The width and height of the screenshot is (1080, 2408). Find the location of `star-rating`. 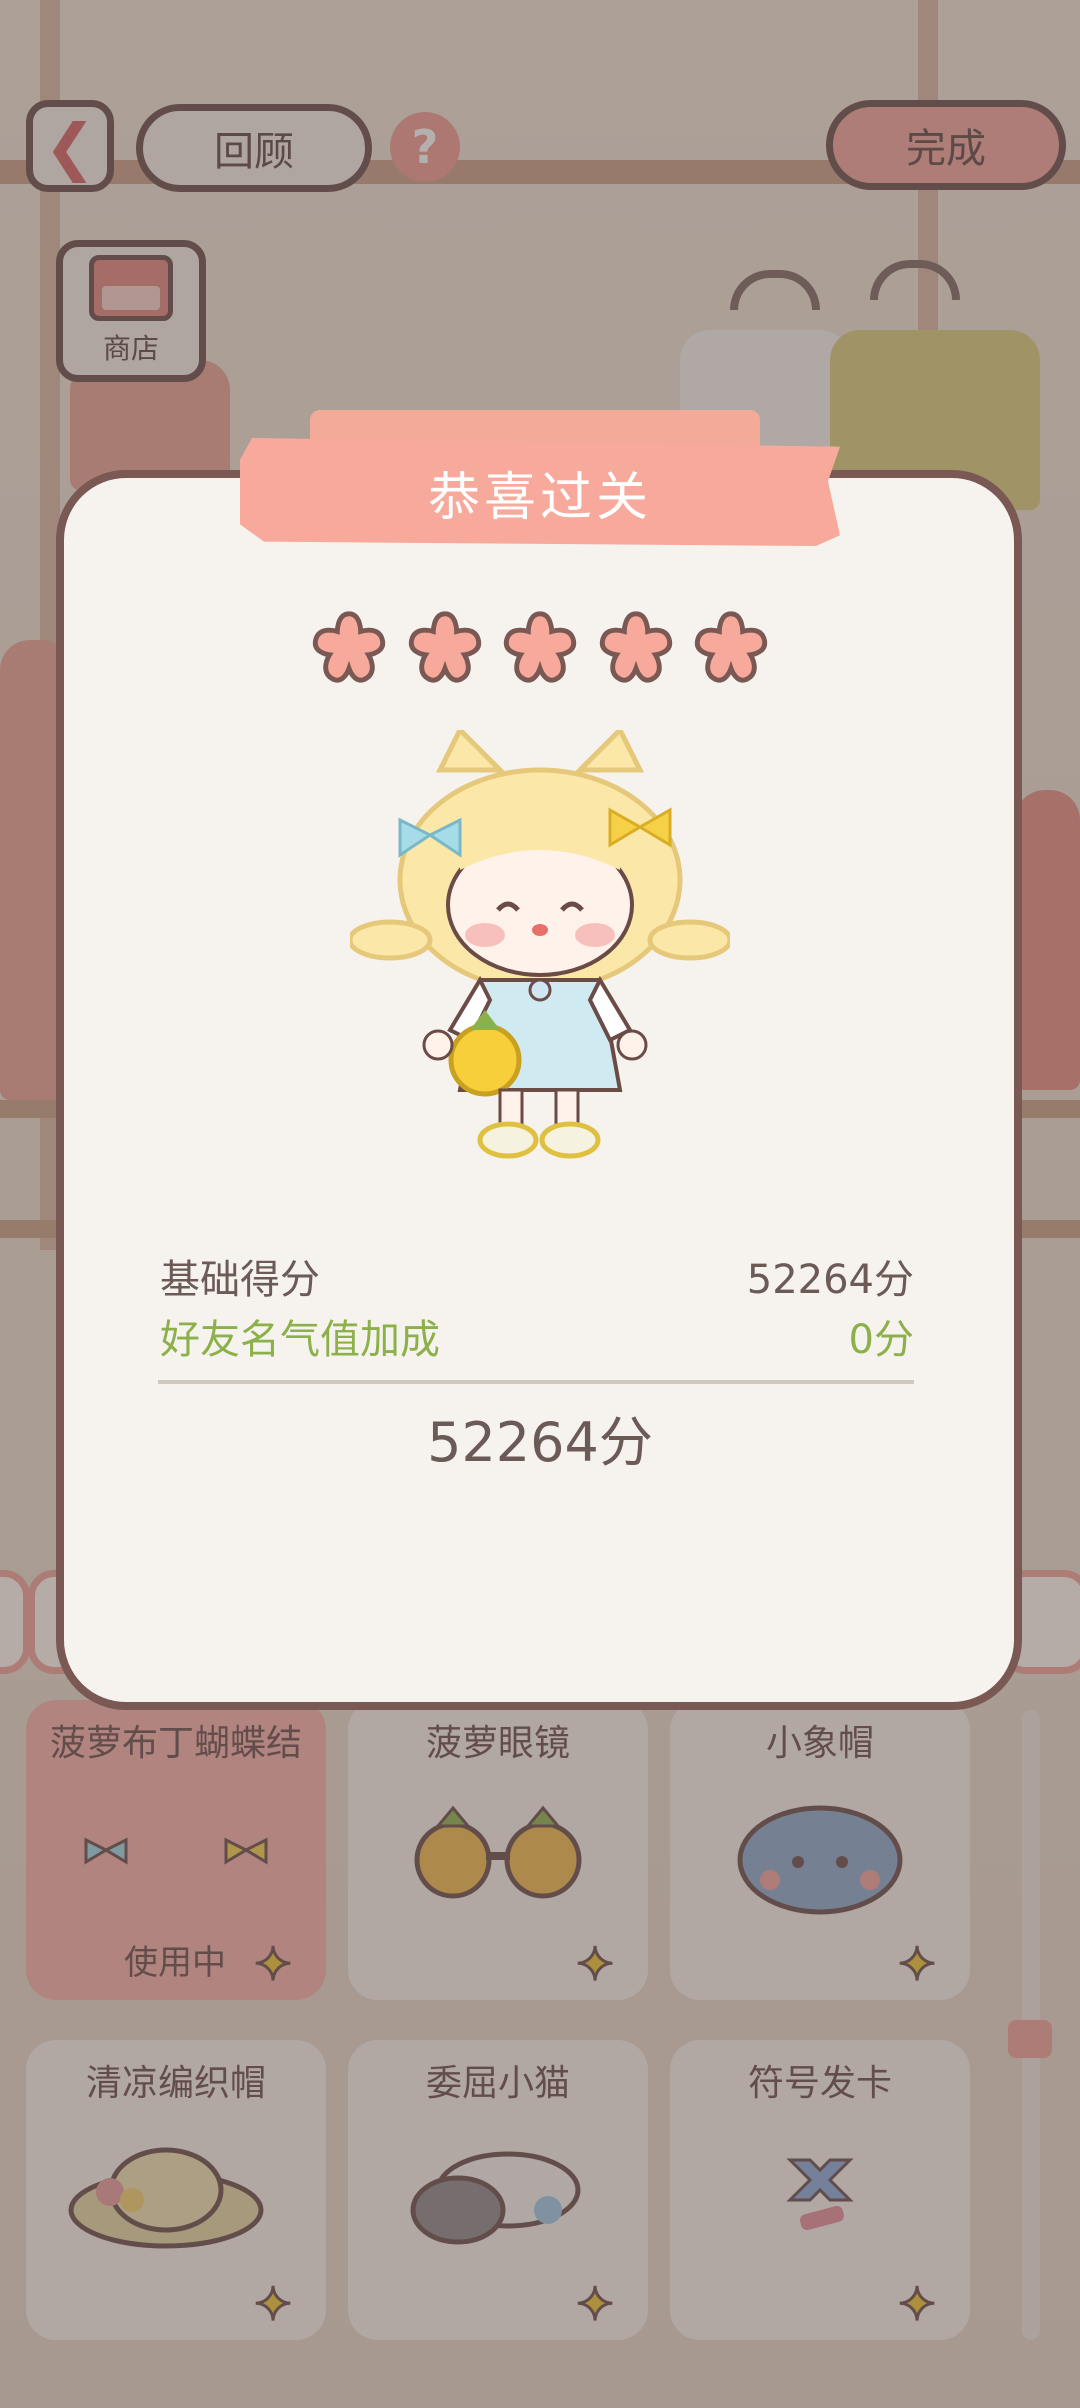

star-rating is located at coordinates (540, 648).